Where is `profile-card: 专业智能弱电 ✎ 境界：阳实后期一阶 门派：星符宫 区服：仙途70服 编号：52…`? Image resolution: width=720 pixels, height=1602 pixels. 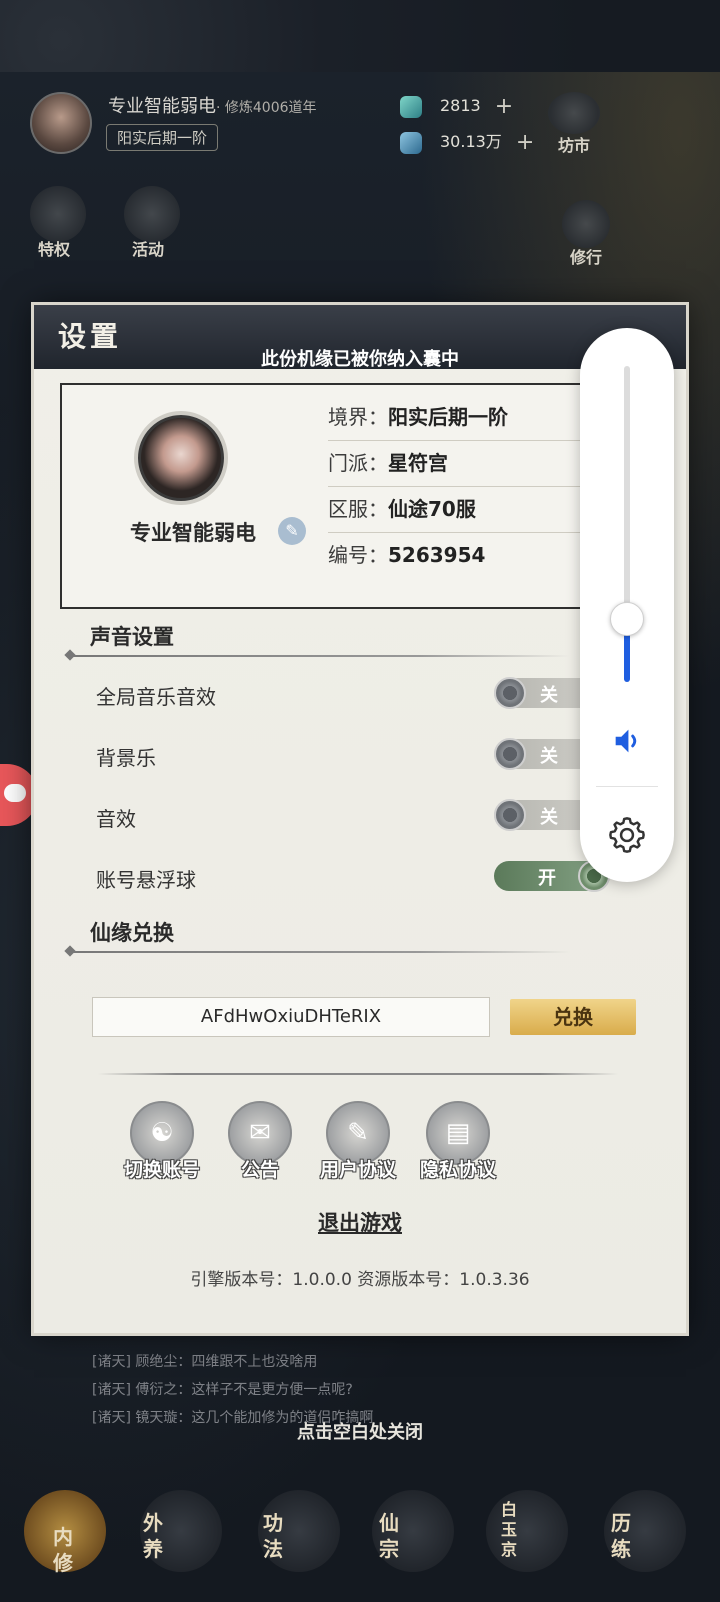
profile-card: 专业智能弱电 ✎ 境界：阳实后期一阶 门派：星符宫 区服：仙途70服 编号：52… is located at coordinates (355, 496).